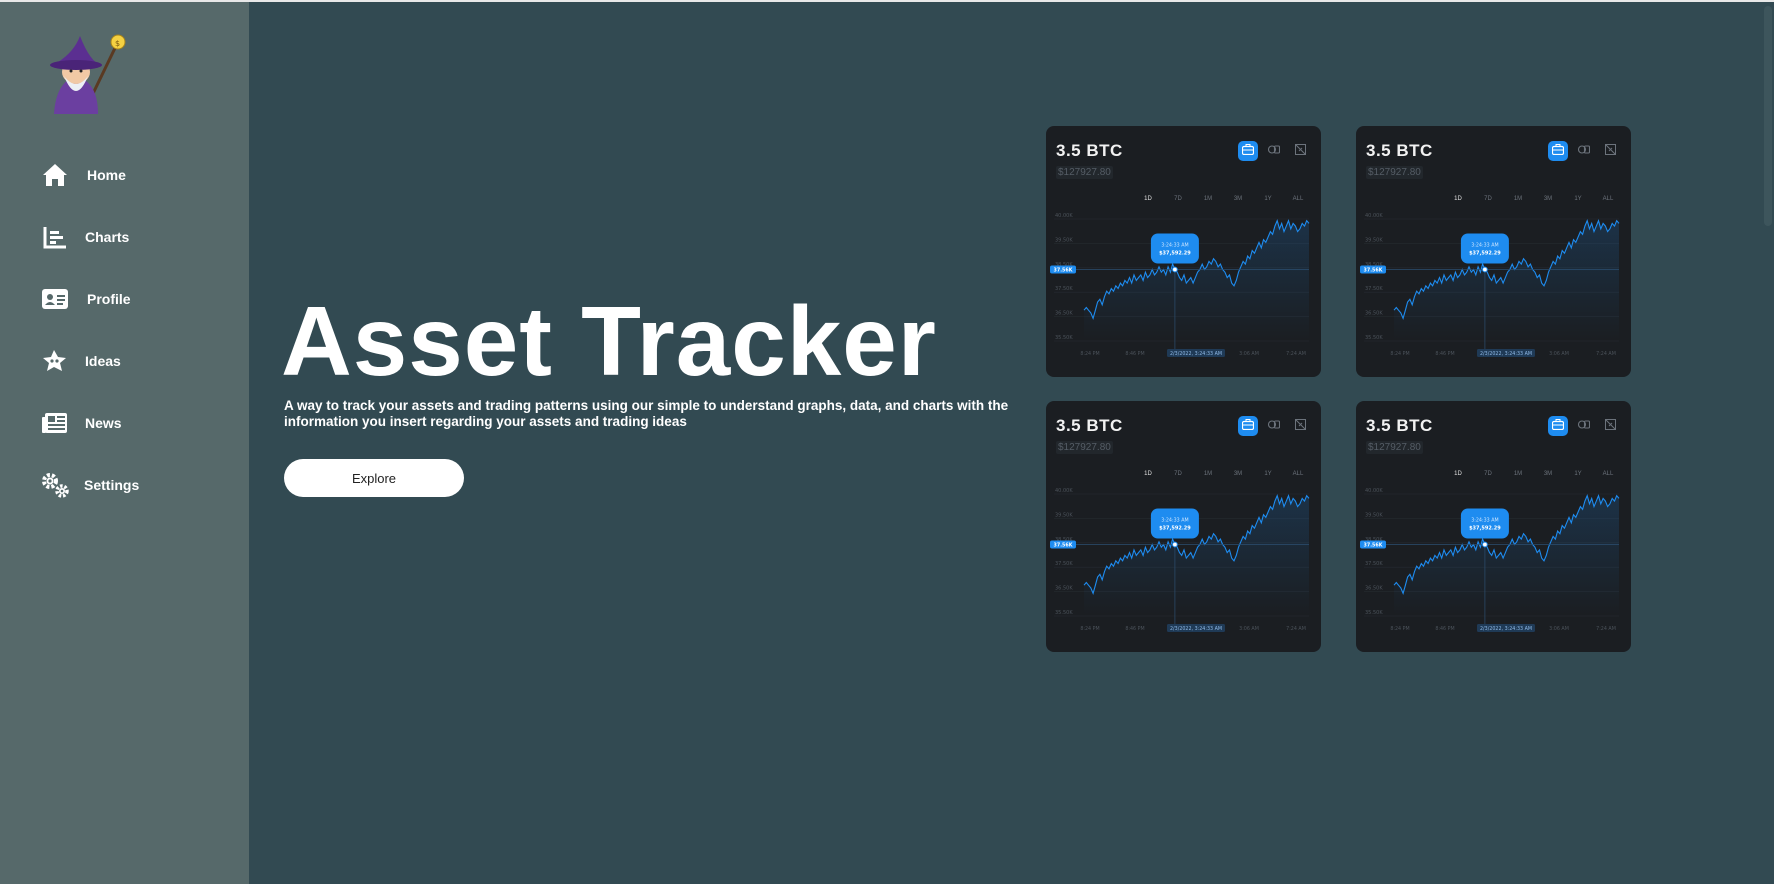  I want to click on sidebar-item-label: Settings, so click(112, 485).